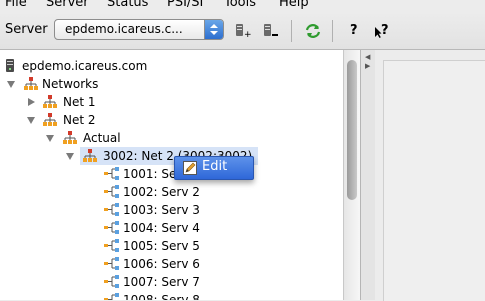 This screenshot has height=301, width=485. Describe the element at coordinates (31, 102) in the screenshot. I see `collapsed-triangle-icon` at that location.